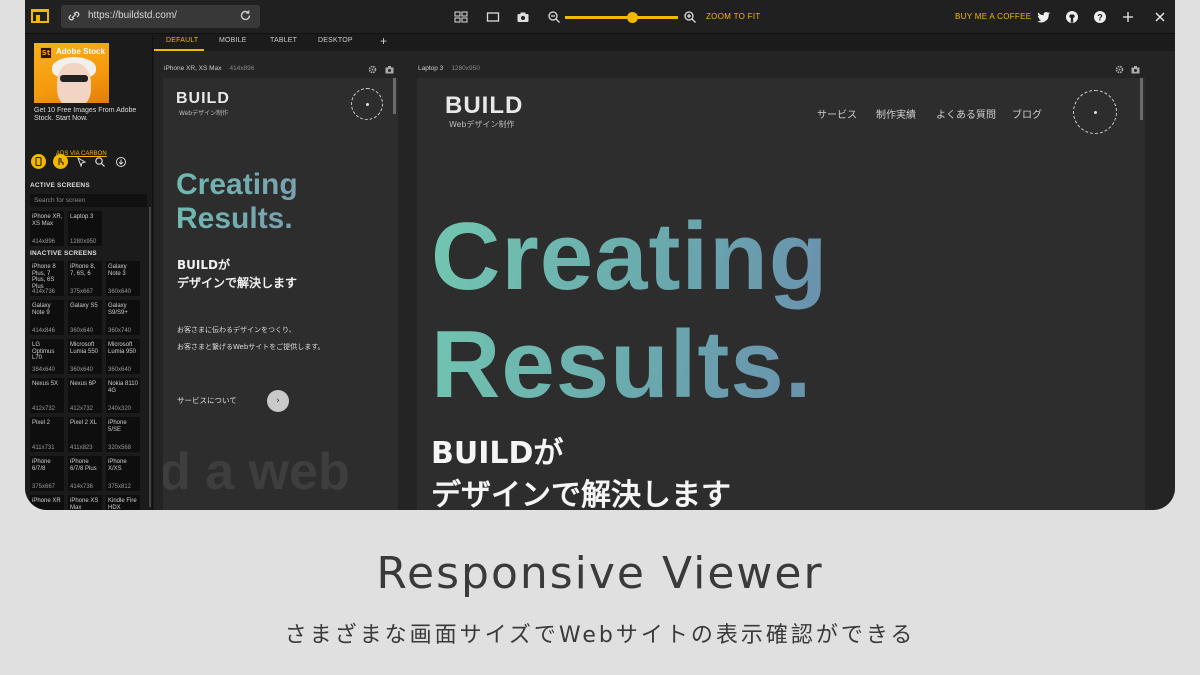 The width and height of the screenshot is (1200, 675). I want to click on screen-size: 414x736, so click(44, 291).